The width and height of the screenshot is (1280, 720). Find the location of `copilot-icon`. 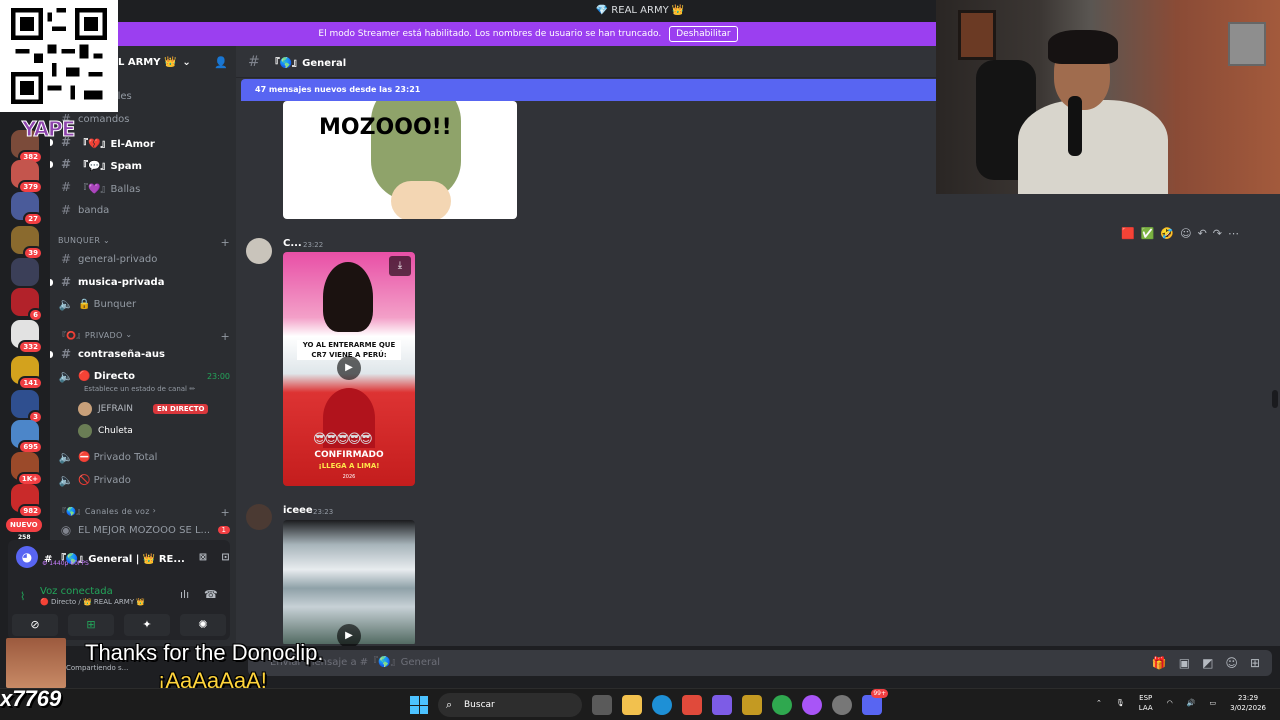

copilot-icon is located at coordinates (722, 705).